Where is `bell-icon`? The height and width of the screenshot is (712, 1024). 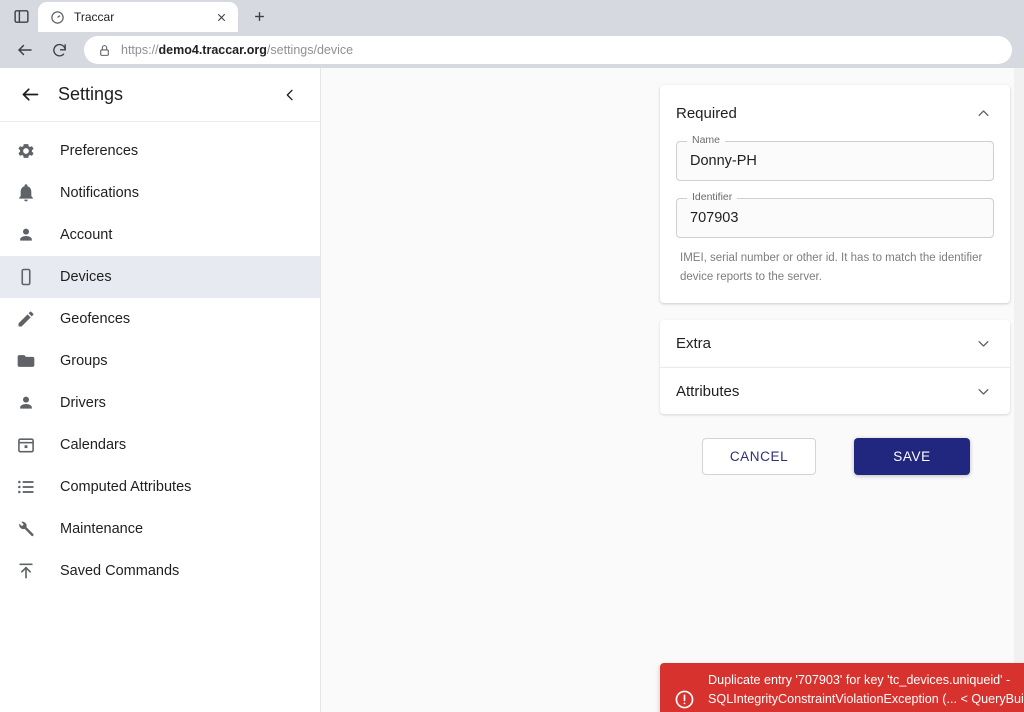
bell-icon is located at coordinates (26, 193).